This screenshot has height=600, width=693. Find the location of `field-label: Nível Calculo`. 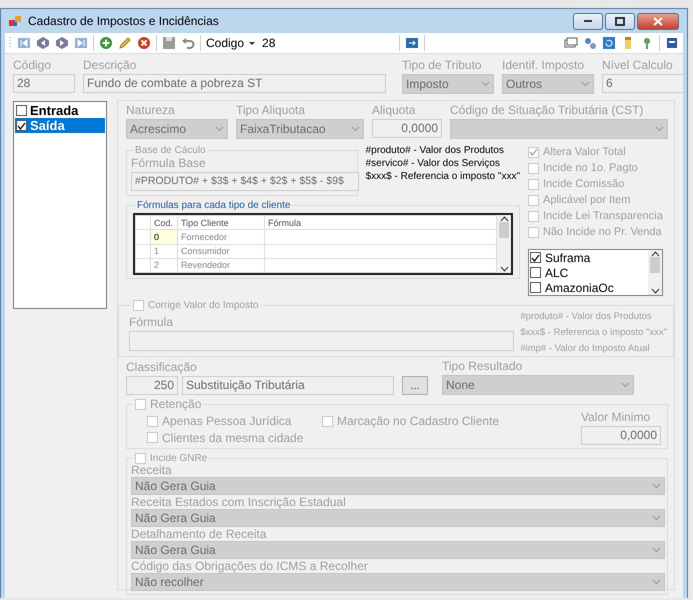

field-label: Nível Calculo is located at coordinates (638, 65).